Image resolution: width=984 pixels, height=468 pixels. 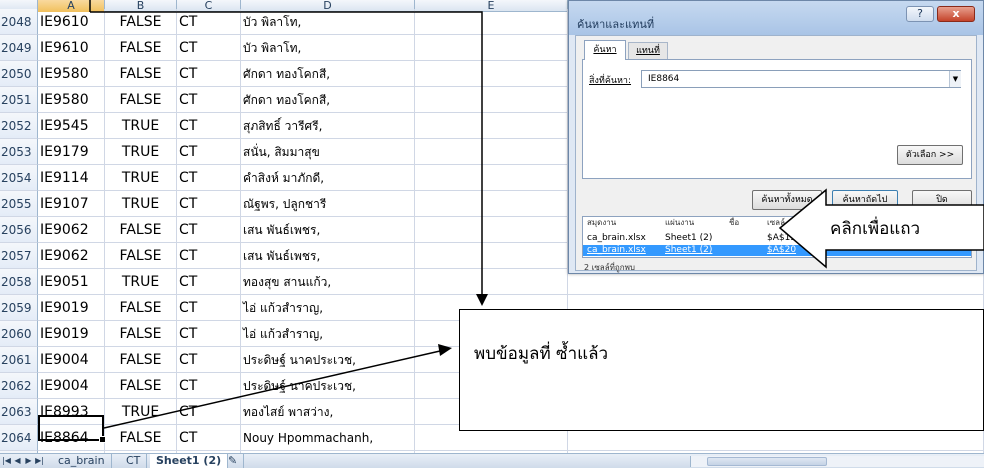 What do you see at coordinates (955, 79) in the screenshot?
I see `chevron-down-icon: ▼` at bounding box center [955, 79].